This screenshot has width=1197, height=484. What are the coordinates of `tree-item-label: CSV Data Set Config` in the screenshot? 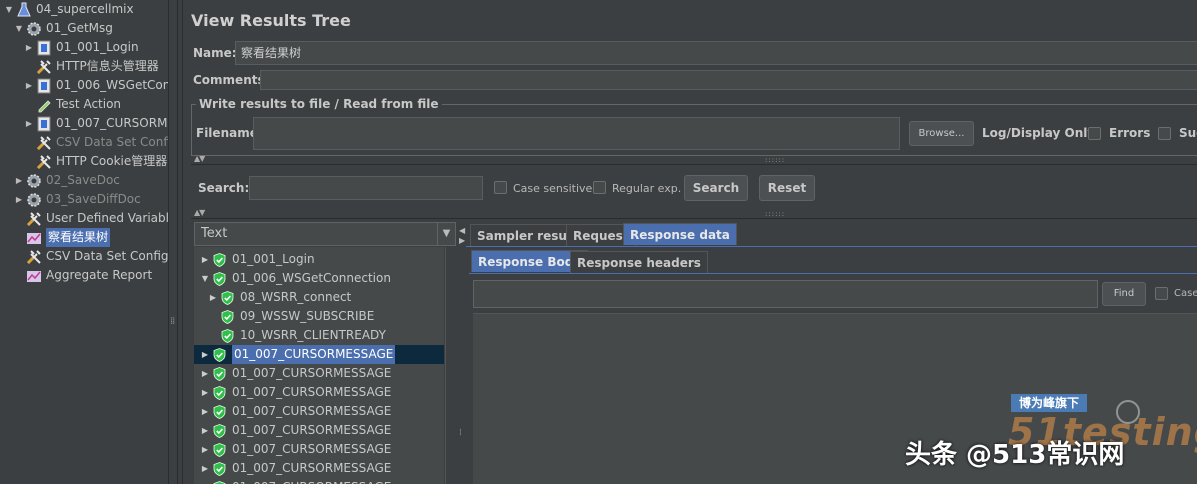 It's located at (112, 142).